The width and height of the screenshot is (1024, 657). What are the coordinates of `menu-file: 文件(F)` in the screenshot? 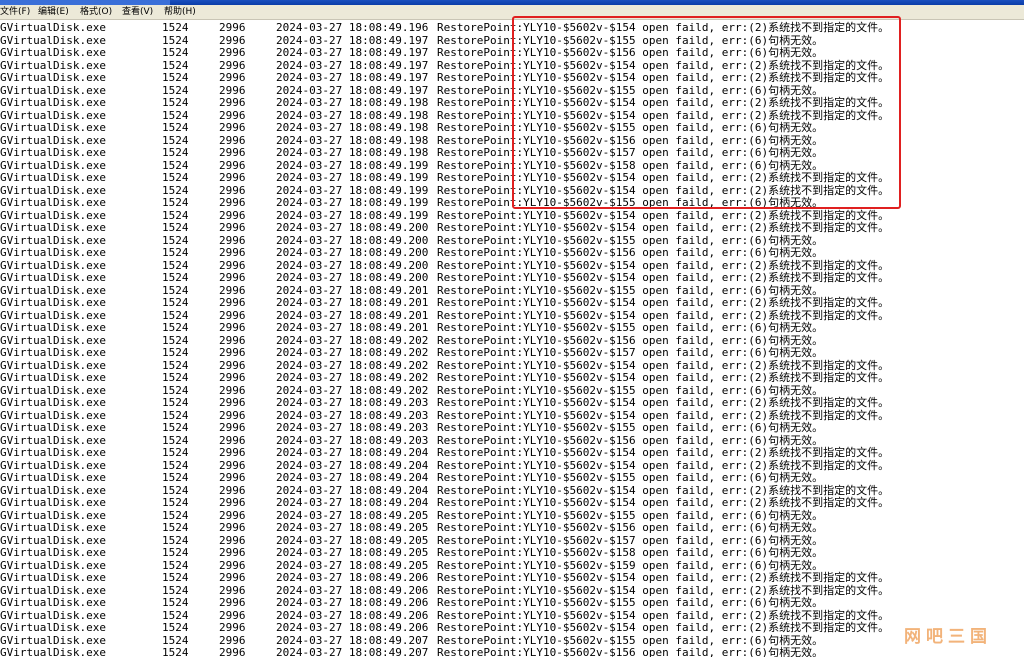 It's located at (15, 12).